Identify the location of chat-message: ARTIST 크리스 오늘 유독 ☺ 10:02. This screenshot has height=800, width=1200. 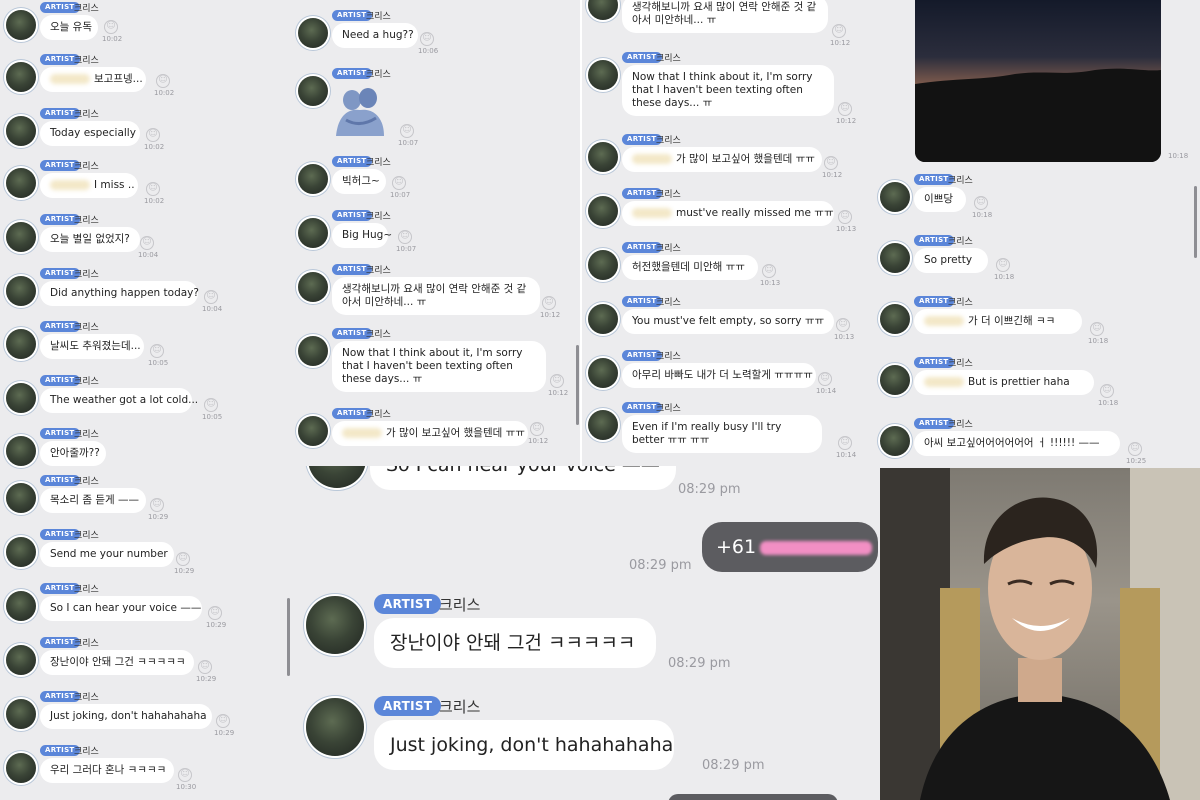
(146, 32).